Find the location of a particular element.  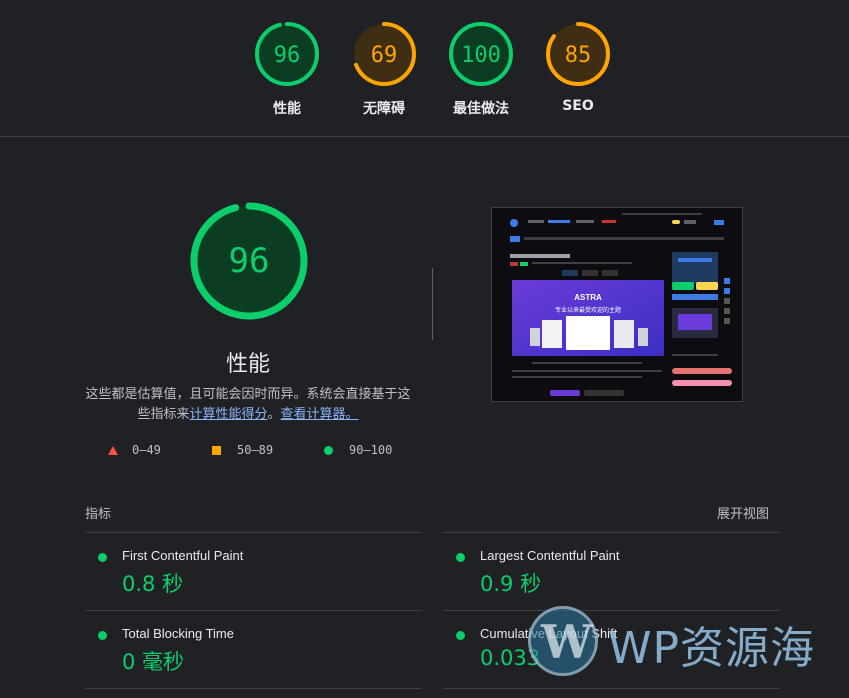

legend-pass-range: 90–100 is located at coordinates (371, 450).